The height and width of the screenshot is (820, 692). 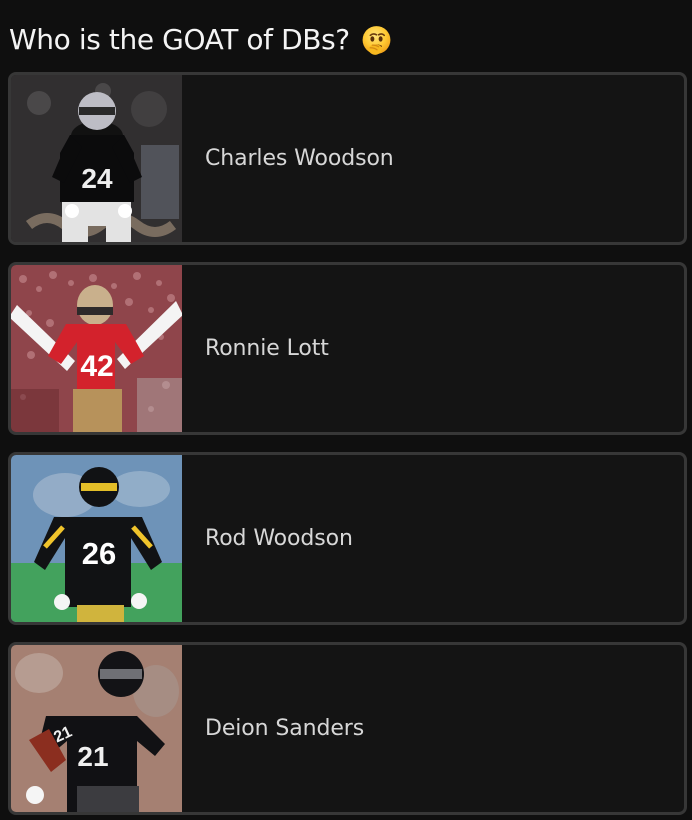 I want to click on poll-header: Who is the GOAT of DBs?, so click(x=201, y=40).